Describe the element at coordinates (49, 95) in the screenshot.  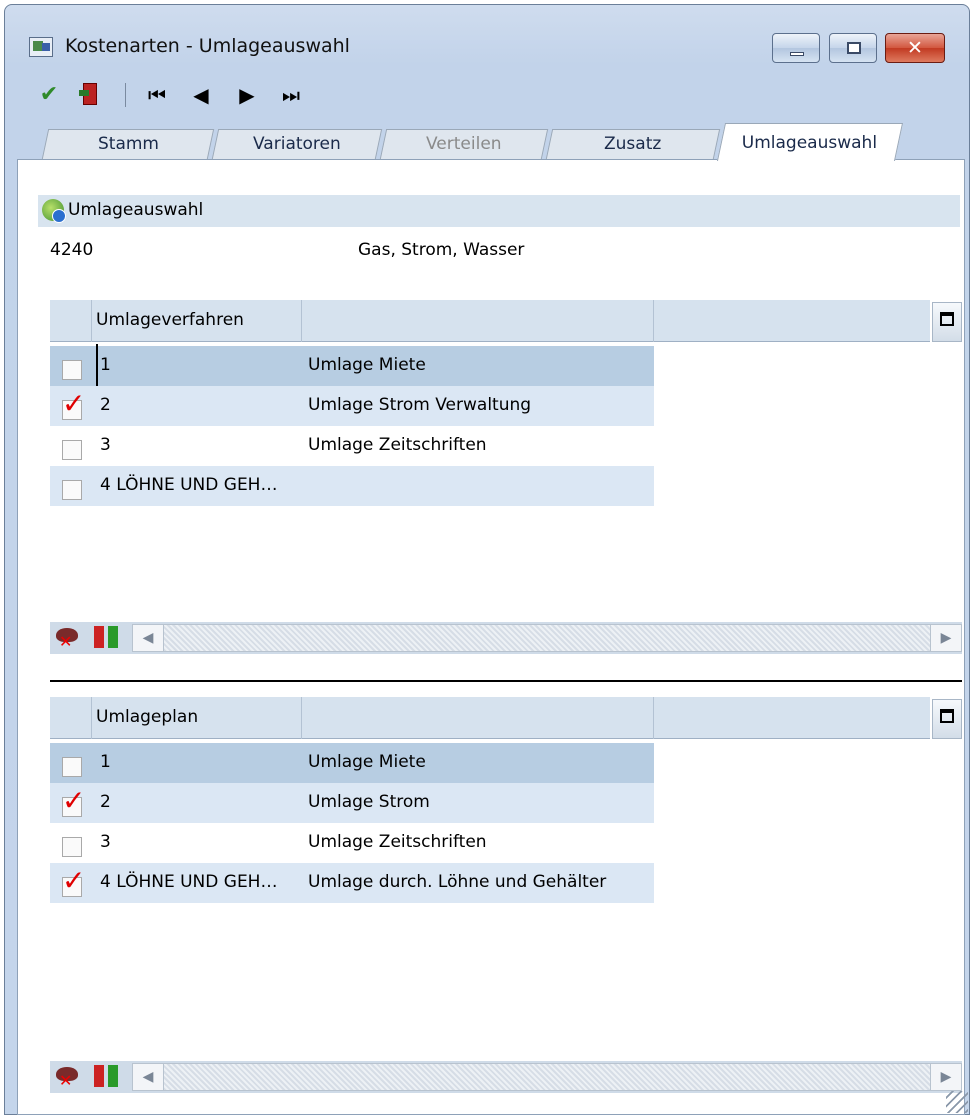
I see `checkmark-icon: ✔` at that location.